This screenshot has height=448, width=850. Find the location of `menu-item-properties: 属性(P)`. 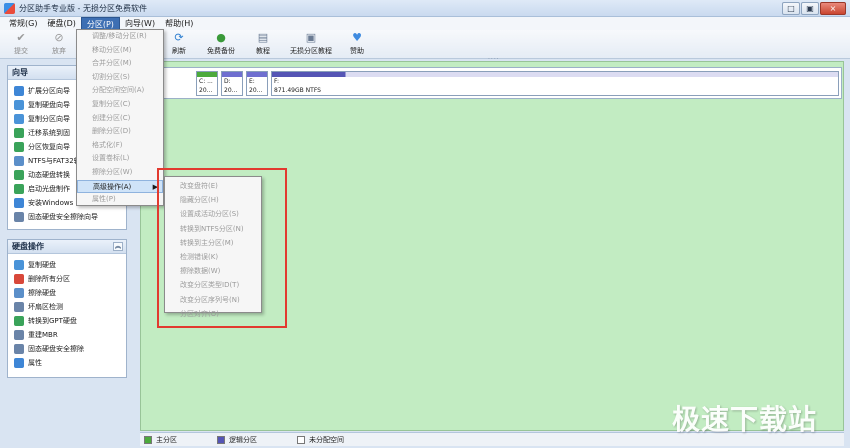

menu-item-properties: 属性(P) is located at coordinates (120, 200).